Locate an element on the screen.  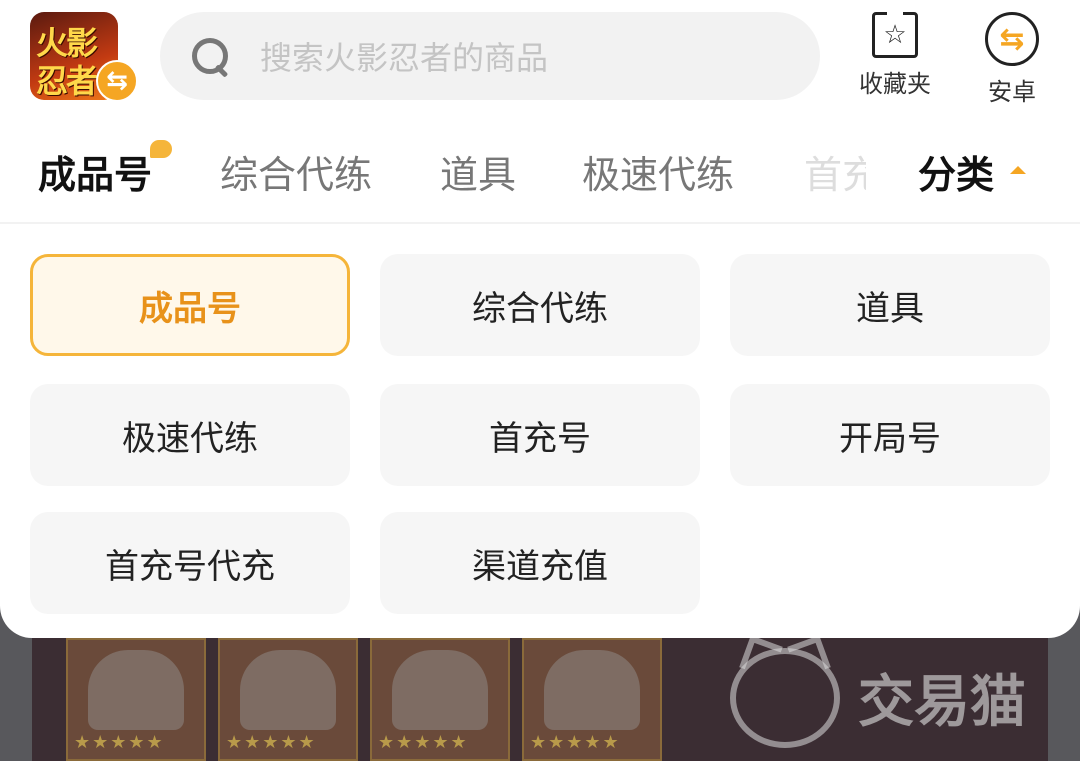
search-bar: 搜索火影忍者的商品 is located at coordinates (490, 56).